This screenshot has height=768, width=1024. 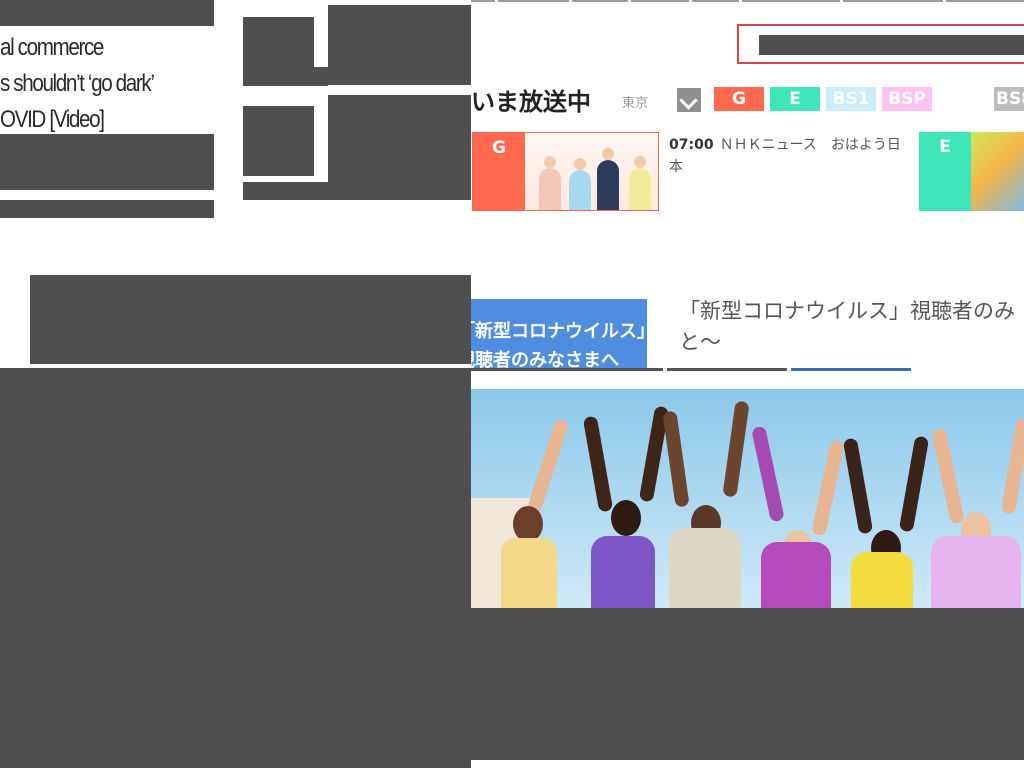 What do you see at coordinates (795, 99) in the screenshot?
I see `channel-tab-e: E` at bounding box center [795, 99].